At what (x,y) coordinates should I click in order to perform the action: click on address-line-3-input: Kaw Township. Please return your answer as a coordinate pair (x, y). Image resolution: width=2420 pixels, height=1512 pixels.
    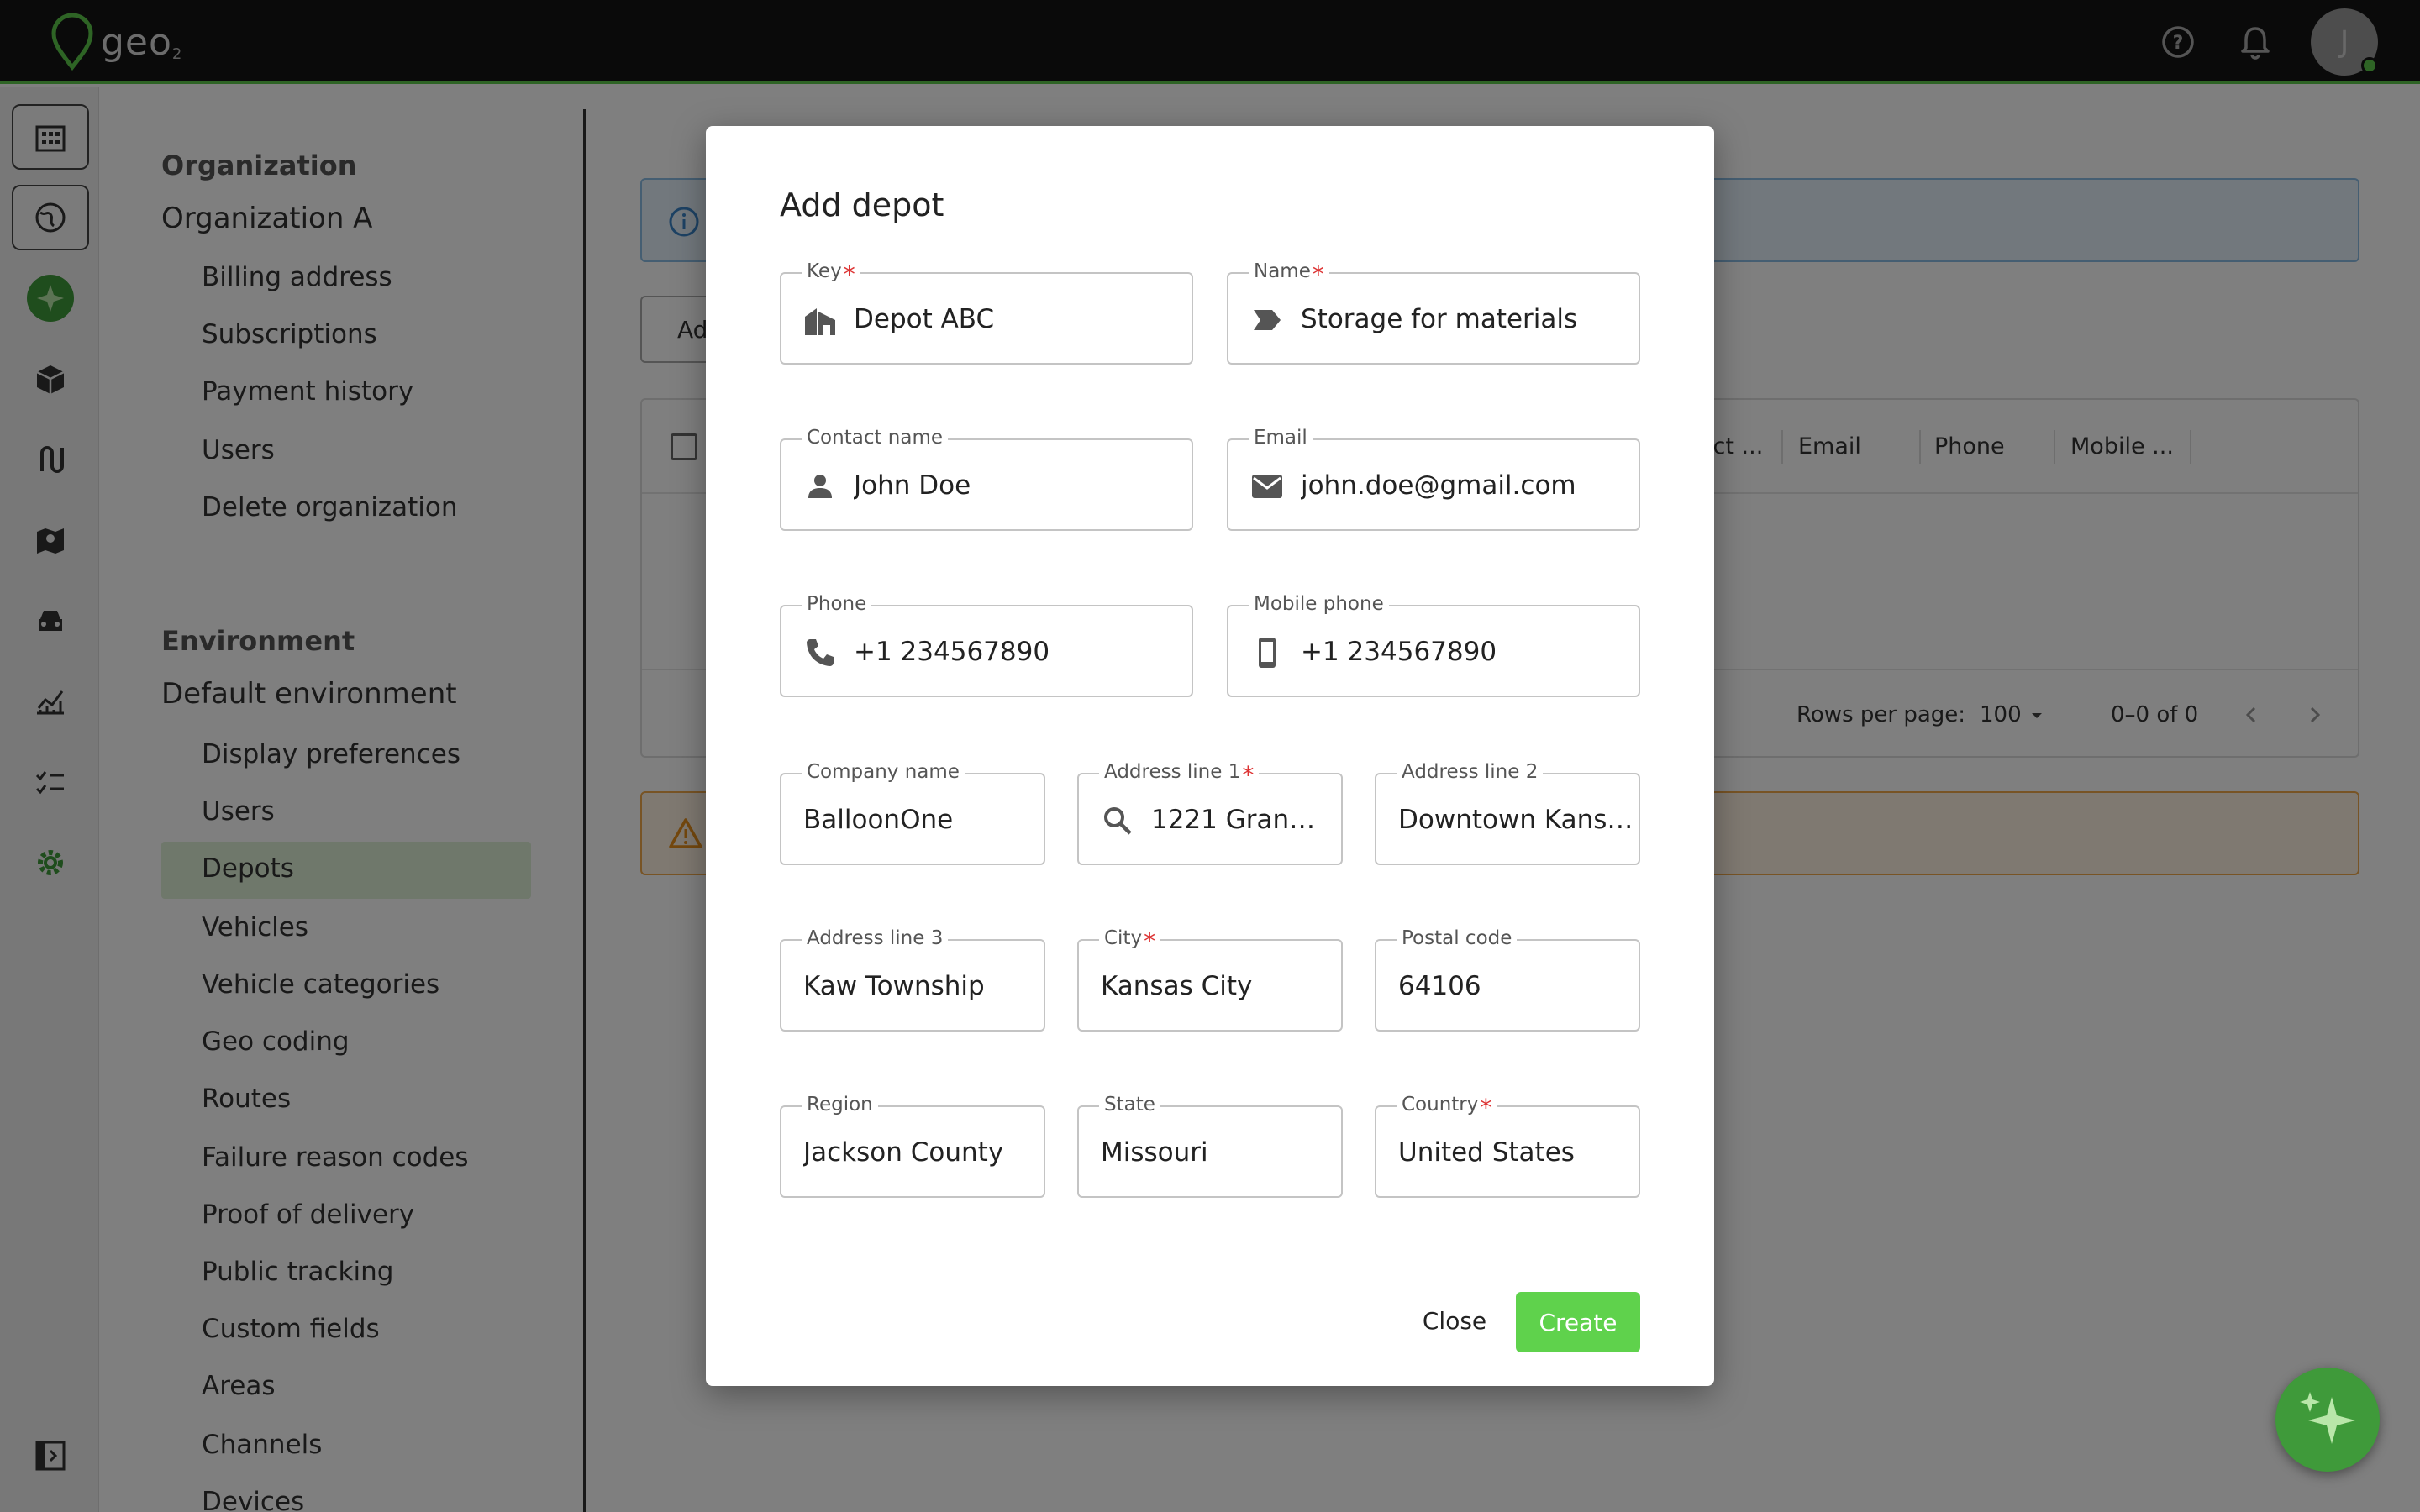
    Looking at the image, I should click on (916, 986).